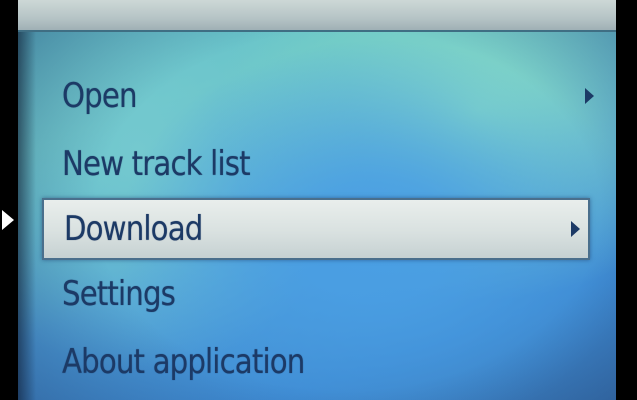 This screenshot has width=637, height=400. I want to click on menu-item-download: Download, so click(316, 229).